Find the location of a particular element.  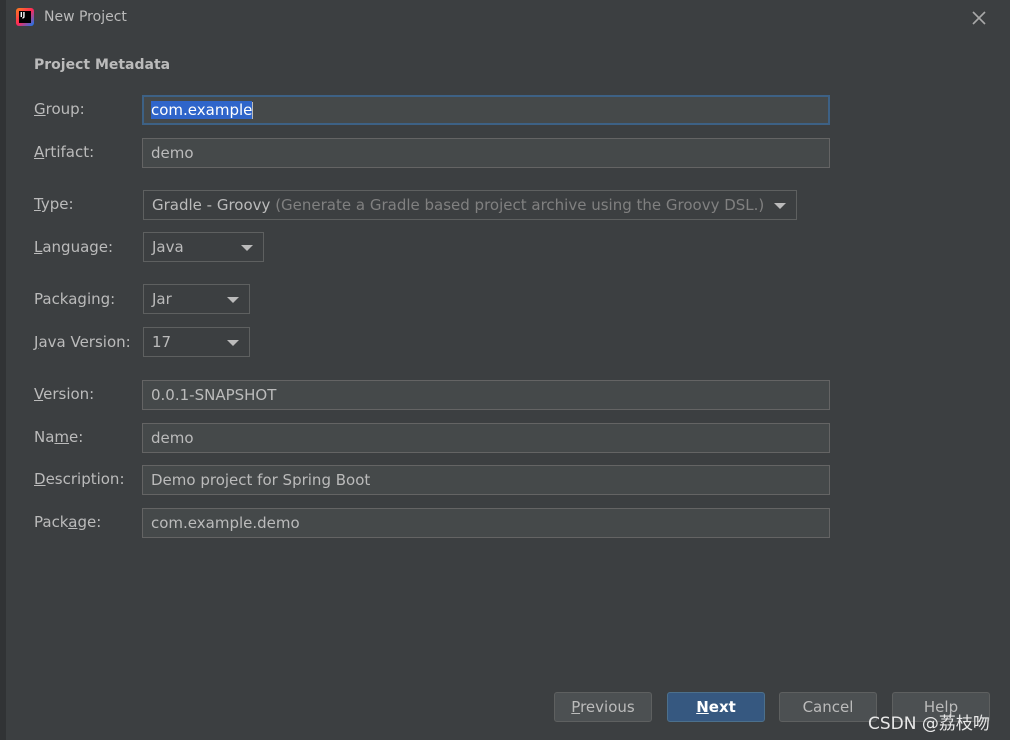

text-caret is located at coordinates (253, 110).